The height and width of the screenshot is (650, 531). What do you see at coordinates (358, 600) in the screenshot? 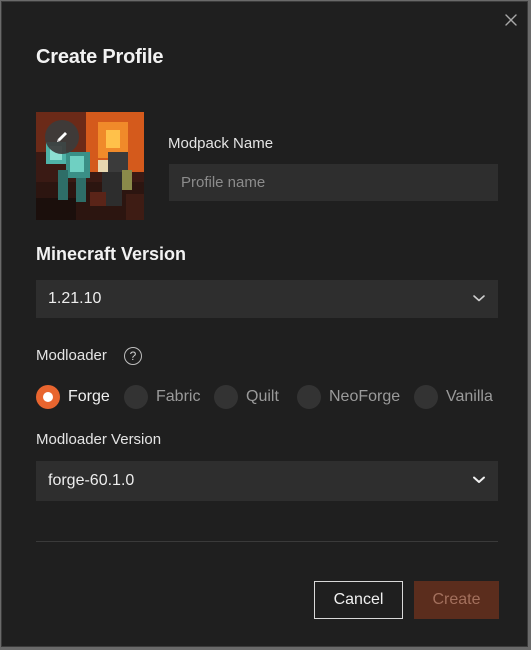
I see `cancel-button: Cancel` at bounding box center [358, 600].